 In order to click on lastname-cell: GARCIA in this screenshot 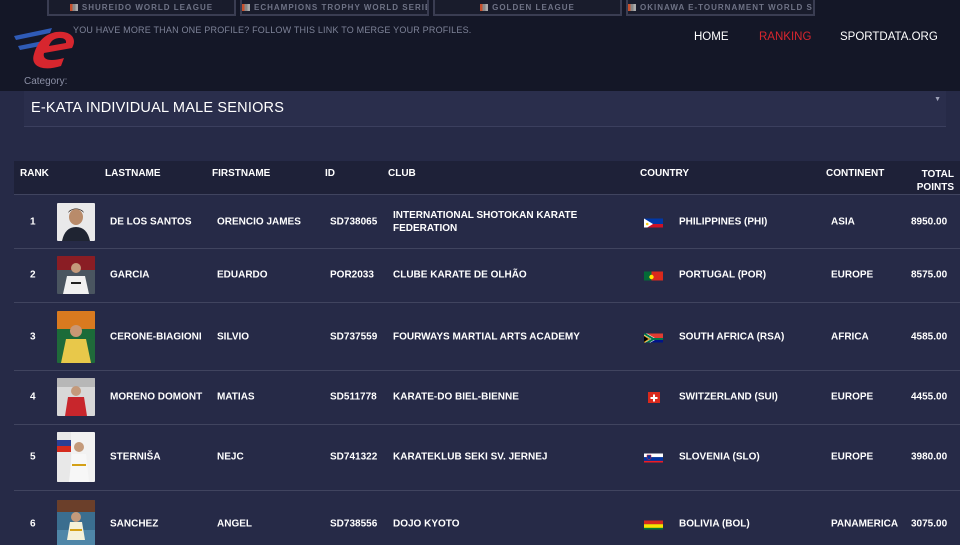, I will do `click(130, 275)`.